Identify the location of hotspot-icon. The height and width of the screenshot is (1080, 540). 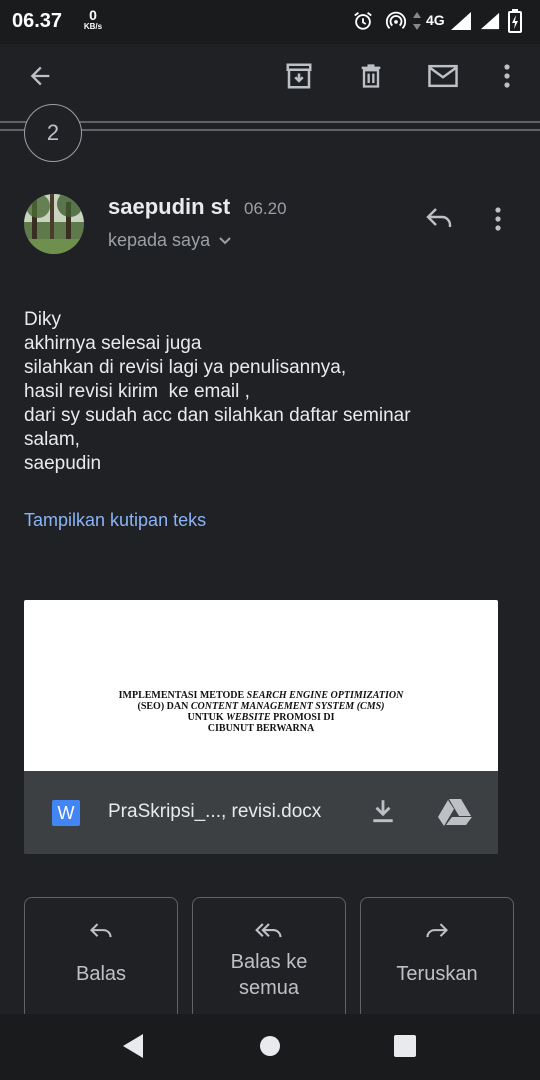
(396, 23).